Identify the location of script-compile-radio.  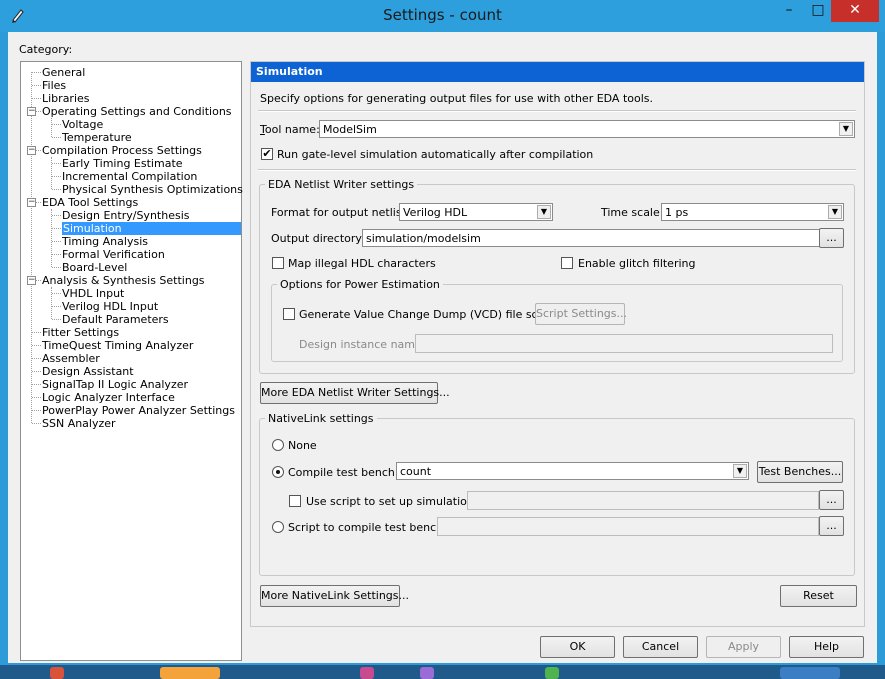
(278, 527).